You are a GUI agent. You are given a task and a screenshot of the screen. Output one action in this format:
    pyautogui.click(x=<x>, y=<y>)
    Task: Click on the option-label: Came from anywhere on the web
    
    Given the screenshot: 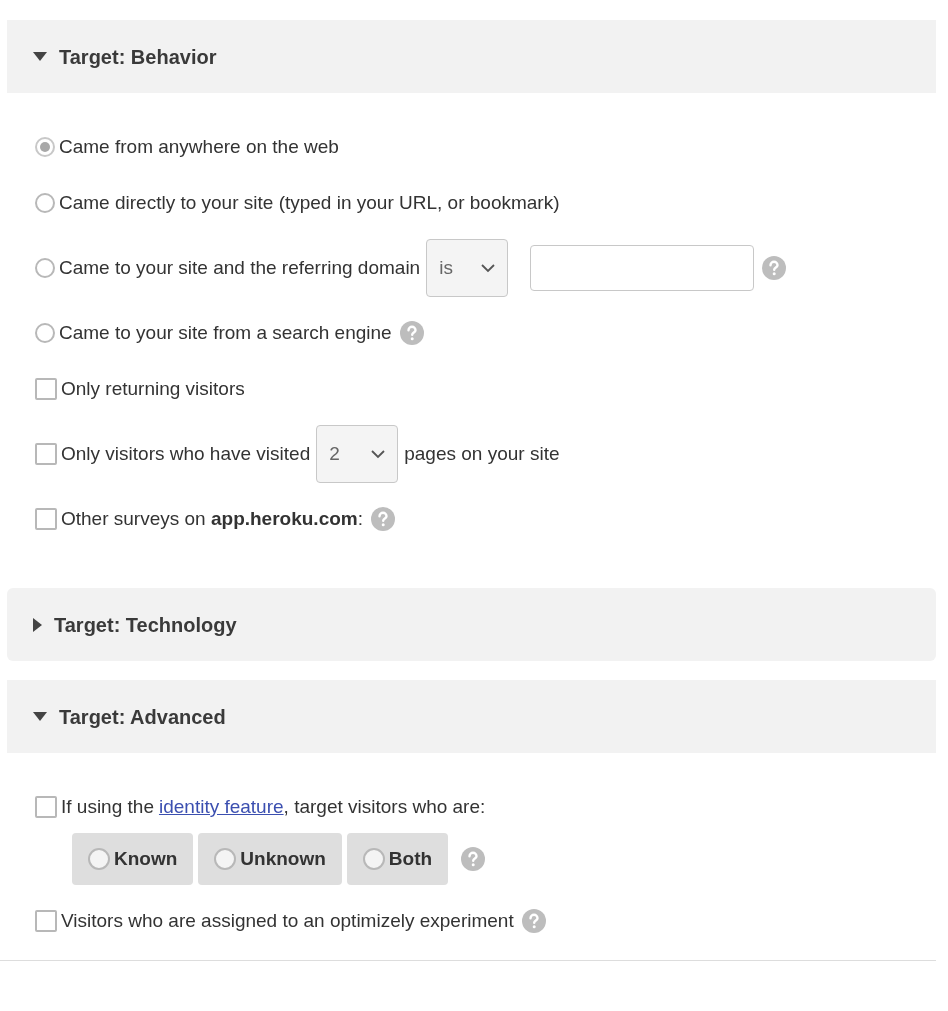 What is the action you would take?
    pyautogui.click(x=199, y=146)
    